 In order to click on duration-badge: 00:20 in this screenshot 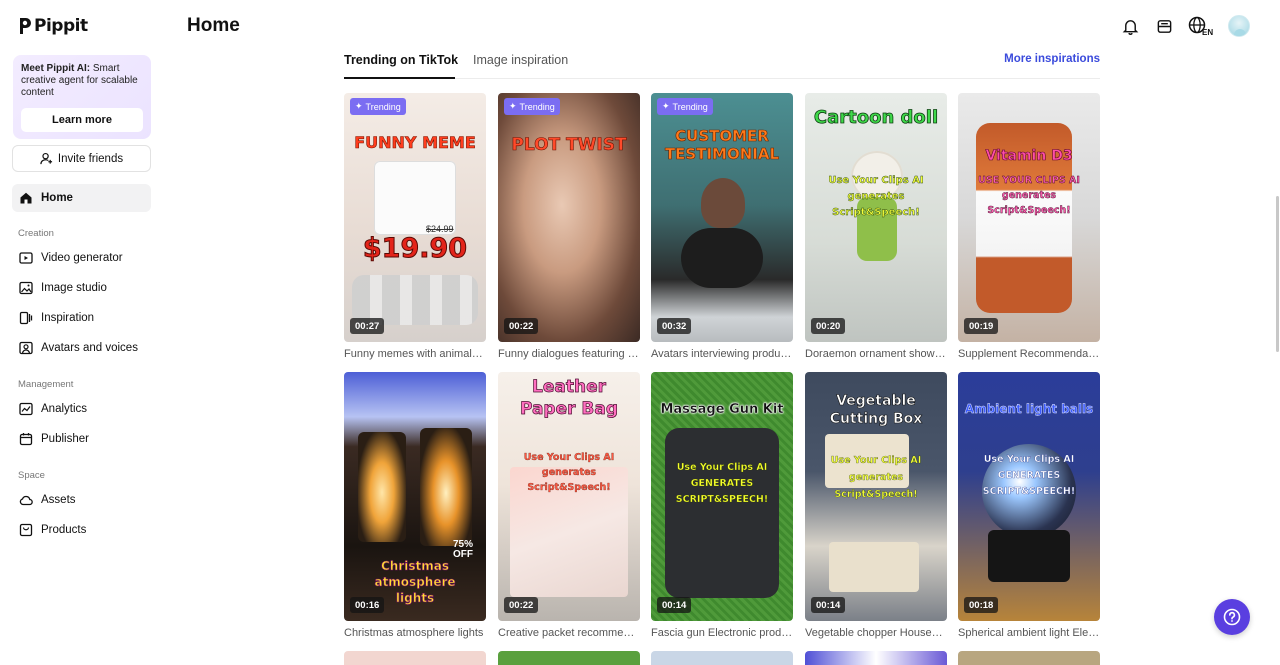, I will do `click(828, 326)`.